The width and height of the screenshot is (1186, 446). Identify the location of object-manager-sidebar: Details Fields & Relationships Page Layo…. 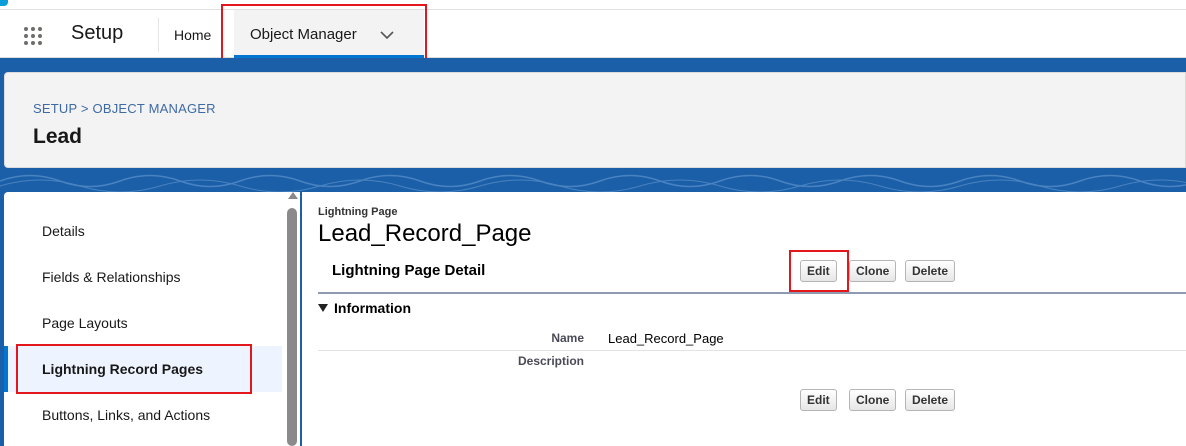
(152, 319).